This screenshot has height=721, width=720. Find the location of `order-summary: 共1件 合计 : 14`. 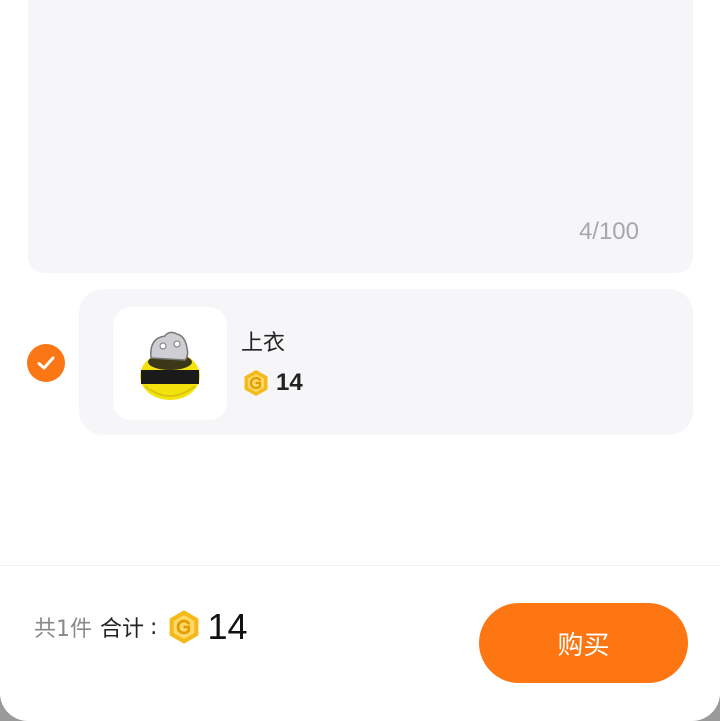

order-summary: 共1件 合计 : 14 is located at coordinates (140, 627).